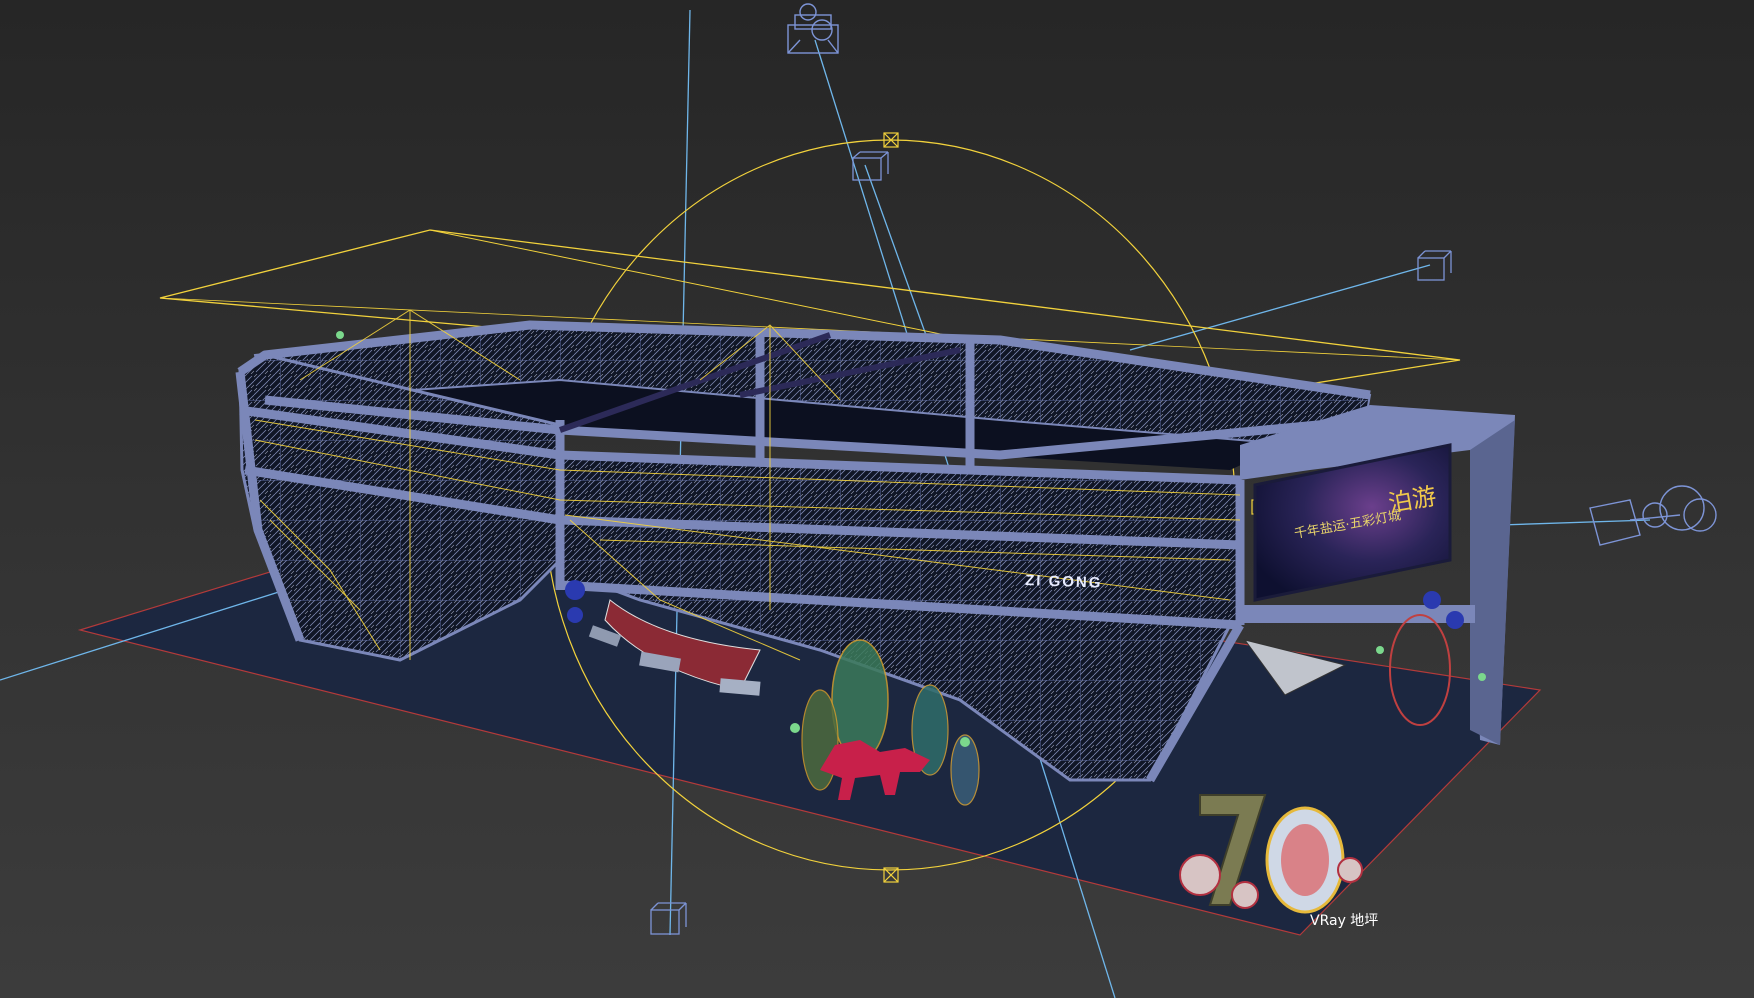 Image resolution: width=1754 pixels, height=998 pixels. I want to click on front-banner-text: ZI GONG, so click(1064, 582).